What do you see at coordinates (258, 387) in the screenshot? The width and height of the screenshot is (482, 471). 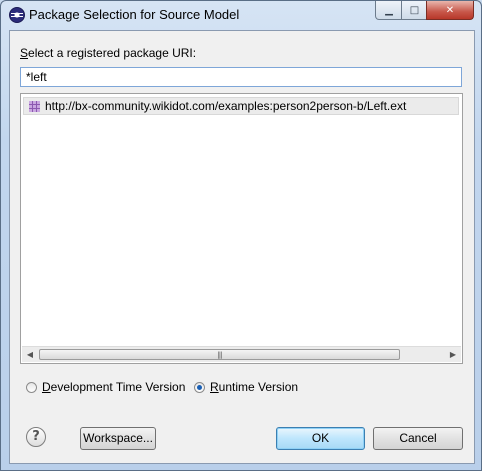 I see `runtime-text: untime Version` at bounding box center [258, 387].